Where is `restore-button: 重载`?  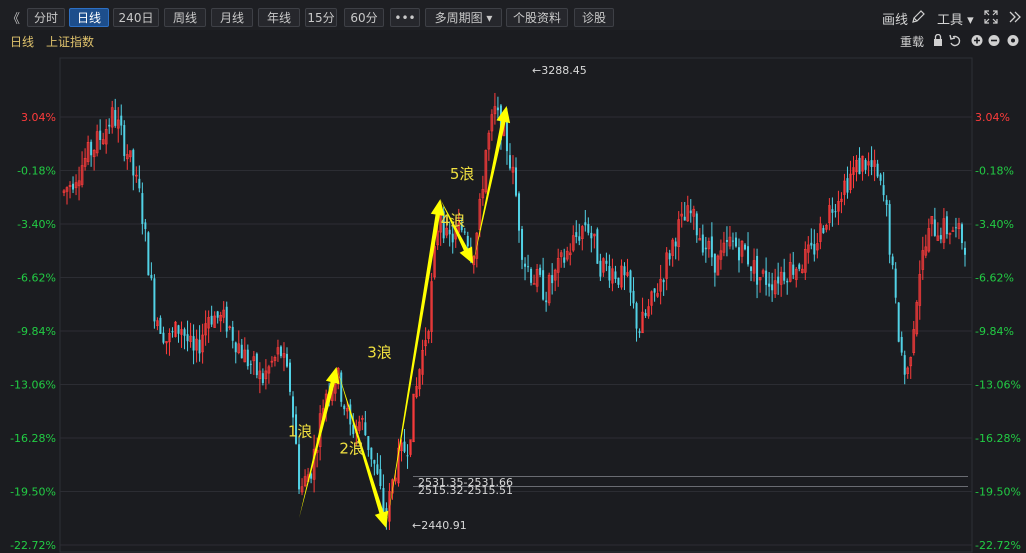
restore-button: 重载 is located at coordinates (912, 41).